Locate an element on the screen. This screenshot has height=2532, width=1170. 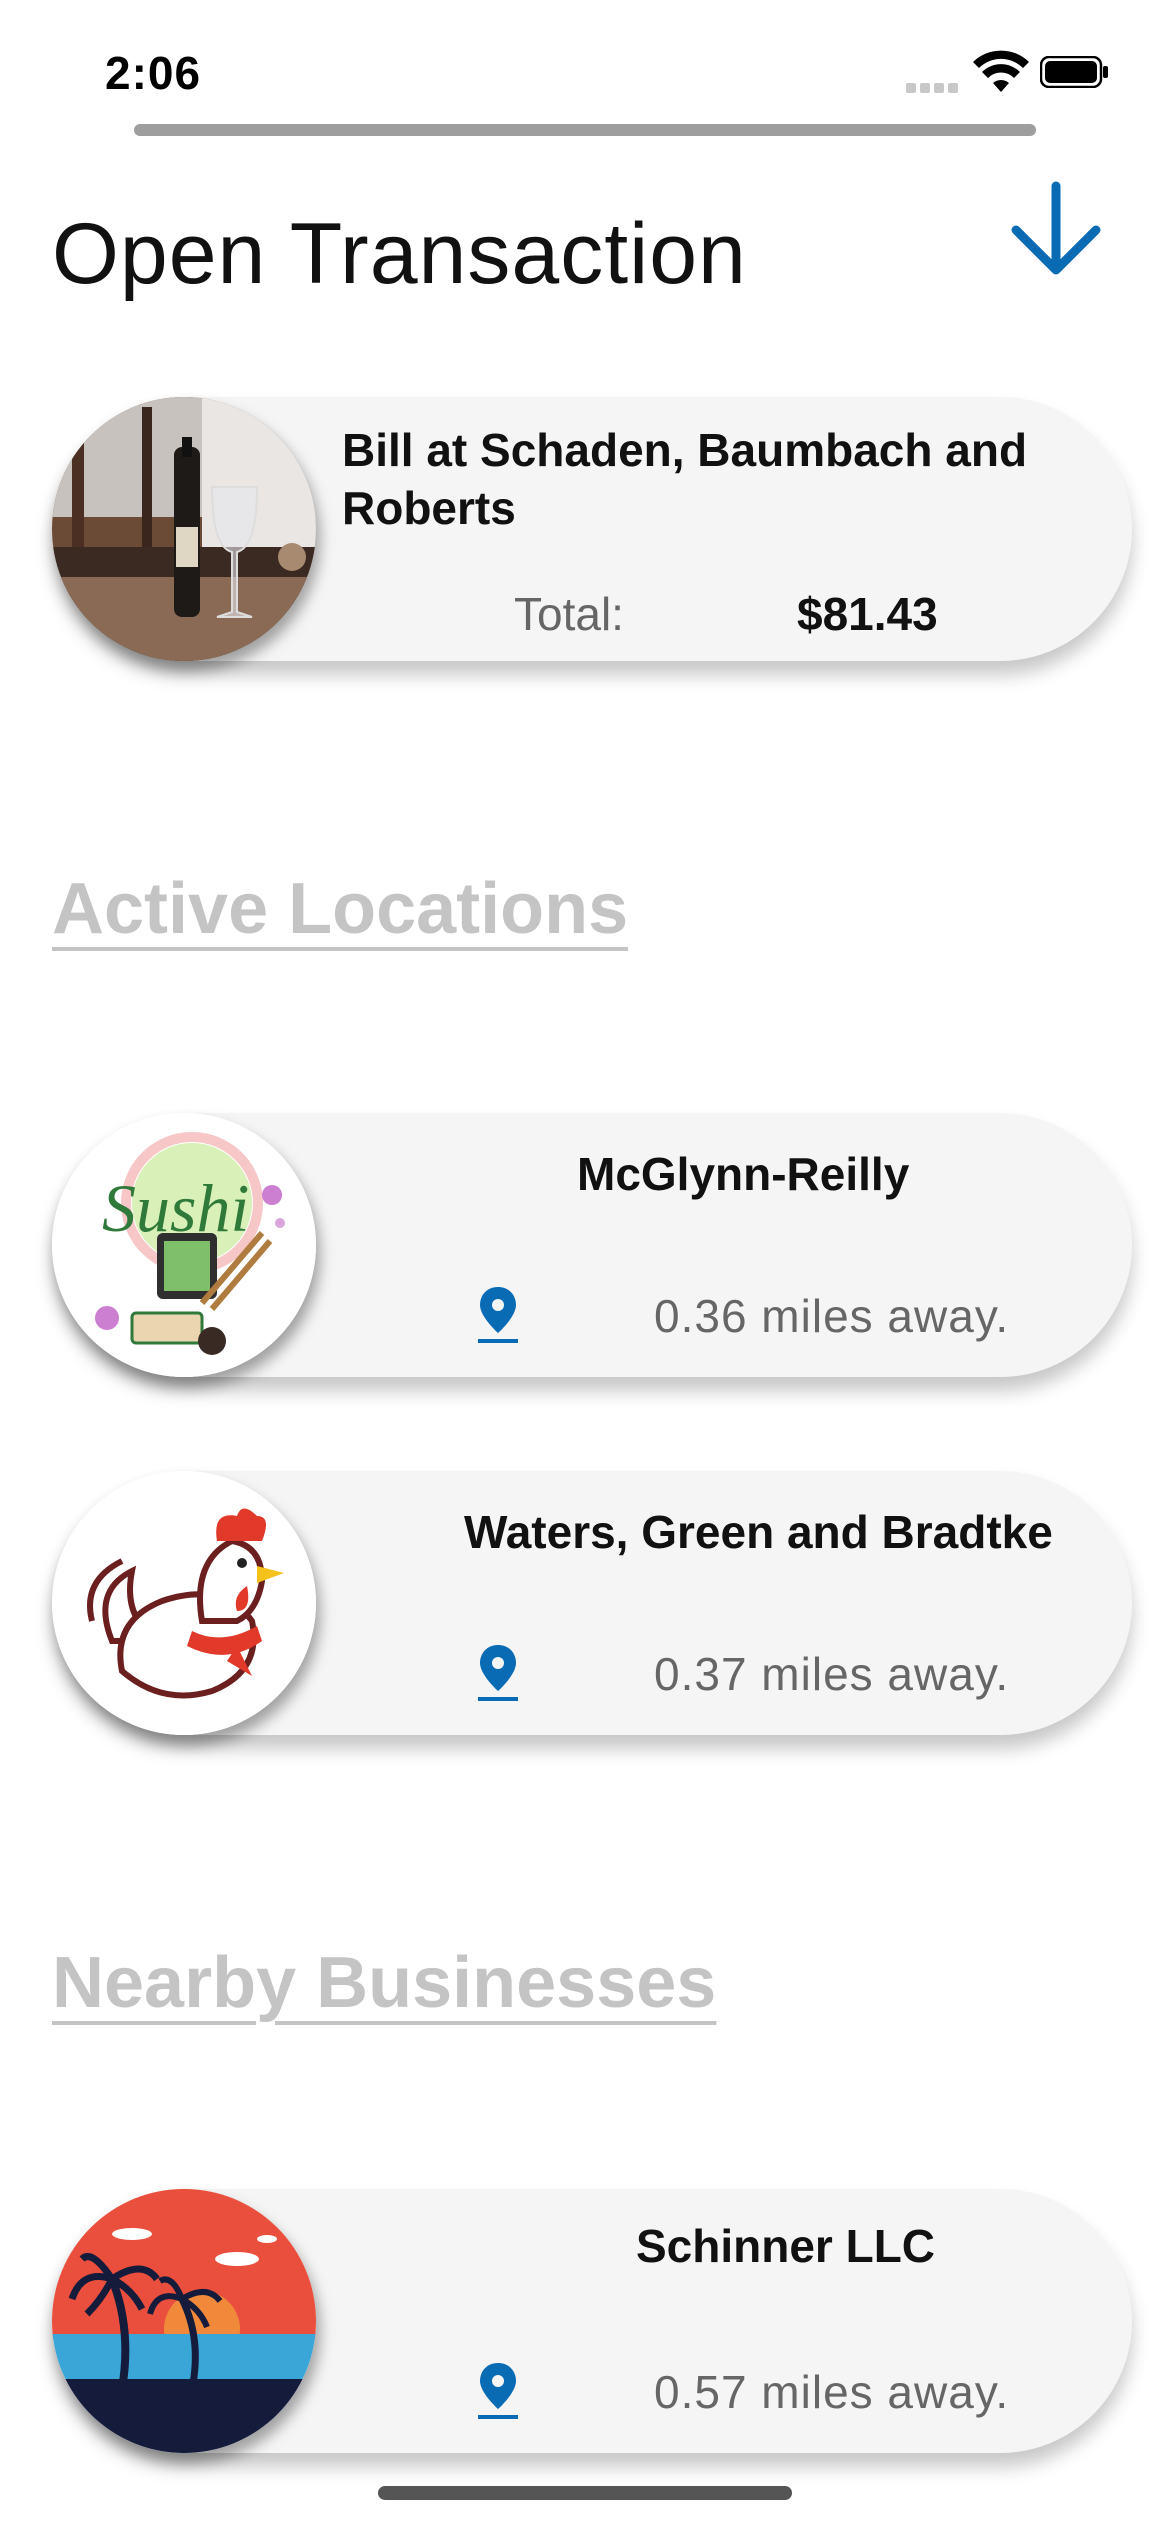
transaction-title: Bill at Schaden, Baumbach and Roberts is located at coordinates (685, 479).